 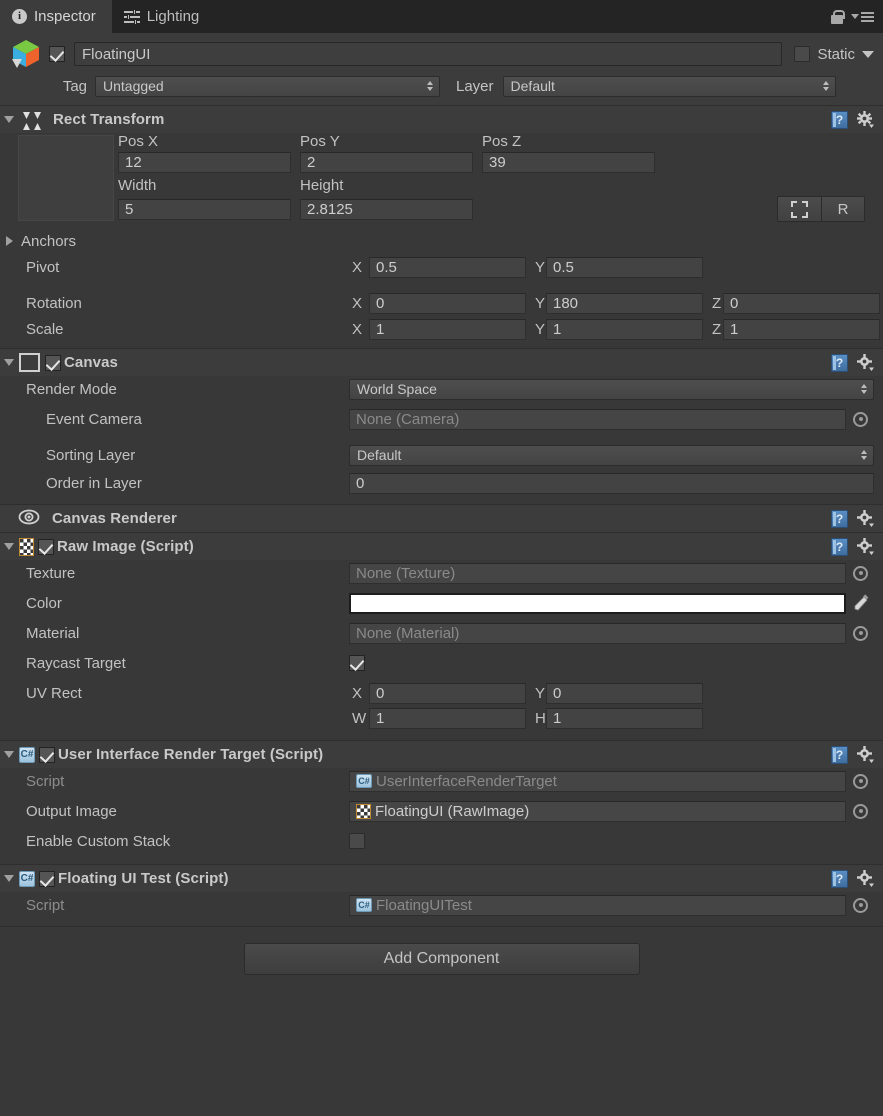 What do you see at coordinates (597, 573) in the screenshot?
I see `texture-input: None (Texture)` at bounding box center [597, 573].